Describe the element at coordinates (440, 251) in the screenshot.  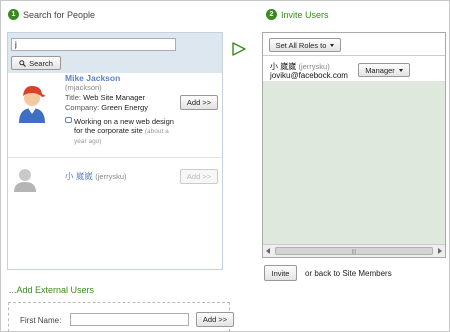
I see `scroll-right-icon` at that location.